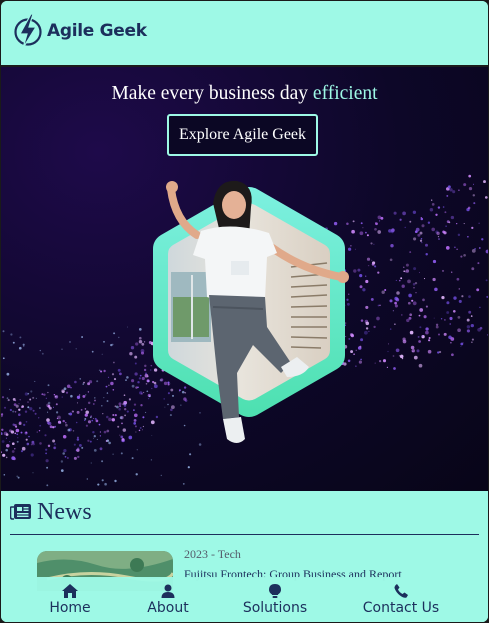 This screenshot has width=489, height=623. Describe the element at coordinates (401, 591) in the screenshot. I see `phone-icon` at that location.